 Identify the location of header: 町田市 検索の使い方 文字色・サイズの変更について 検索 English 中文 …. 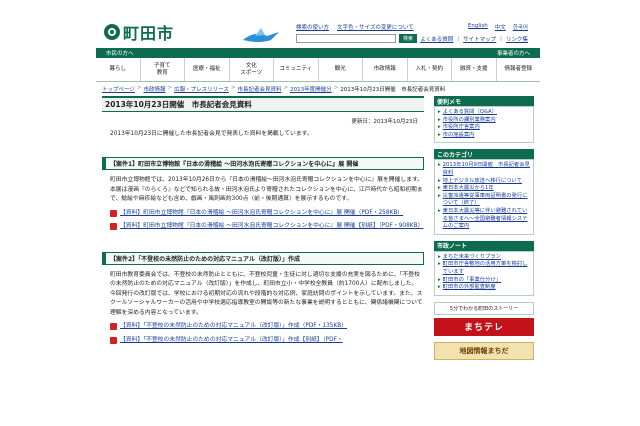
(318, 29).